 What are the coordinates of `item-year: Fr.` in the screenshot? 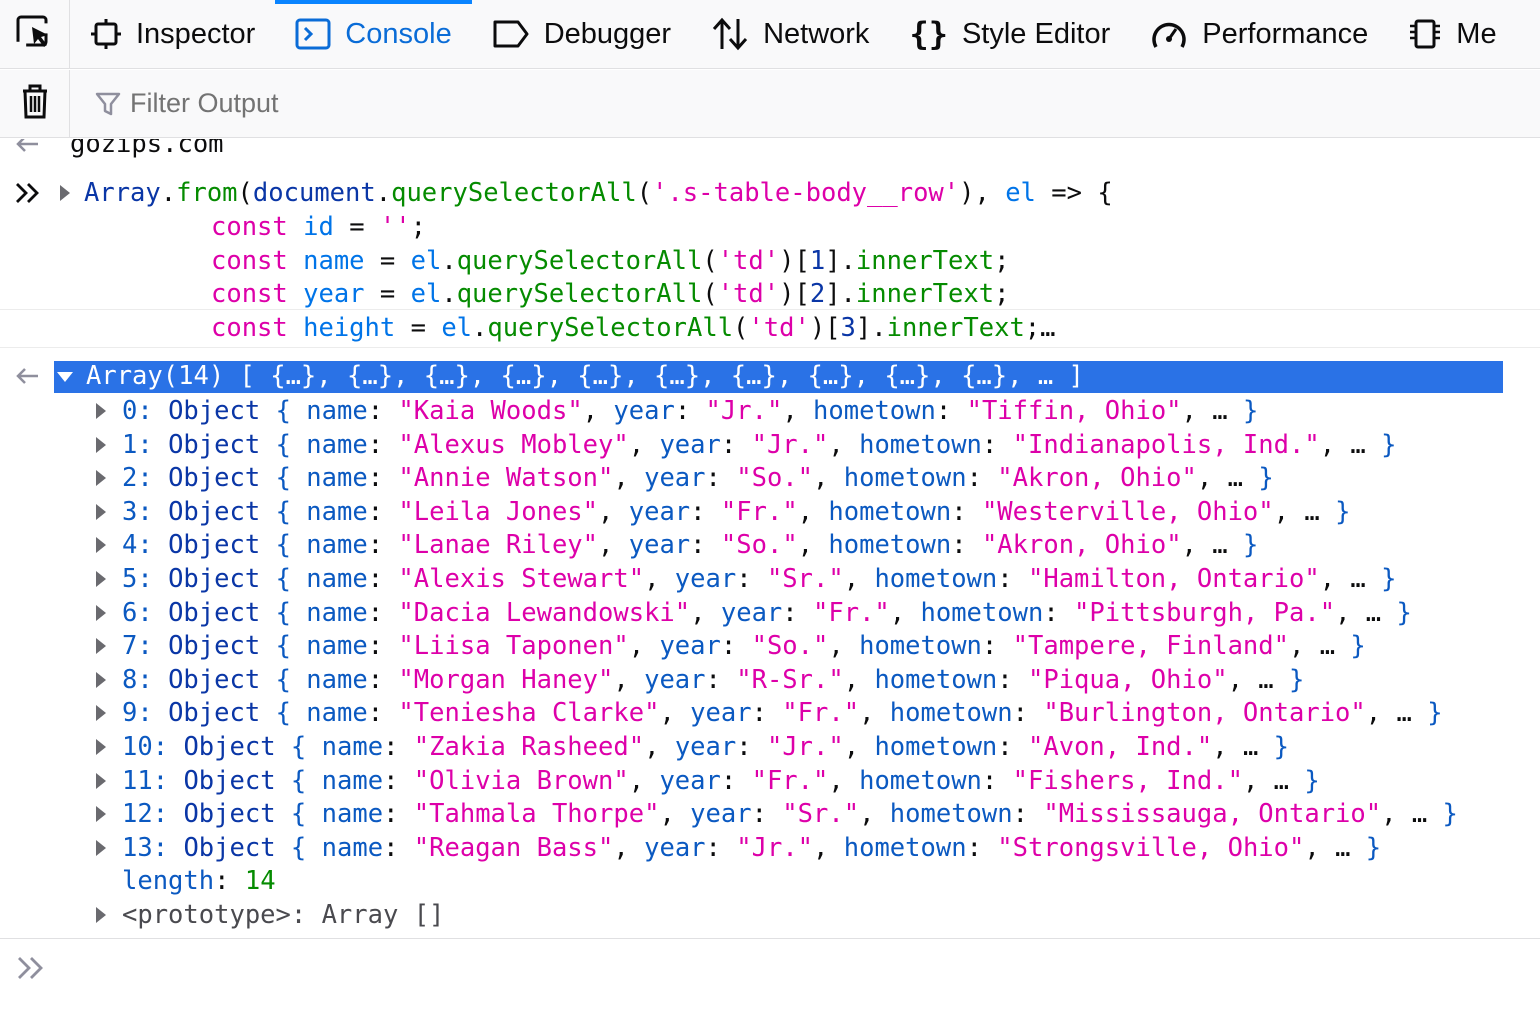 It's located at (759, 512).